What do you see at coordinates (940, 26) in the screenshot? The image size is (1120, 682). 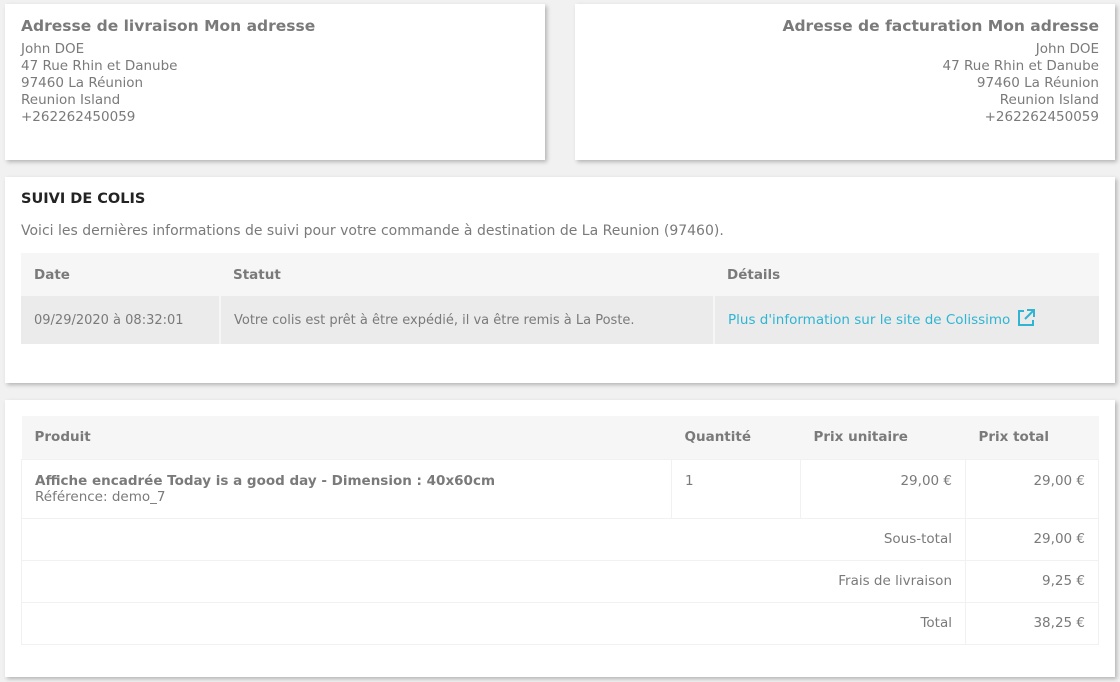 I see `billing-address-title: Adresse de facturation Mon adresse` at bounding box center [940, 26].